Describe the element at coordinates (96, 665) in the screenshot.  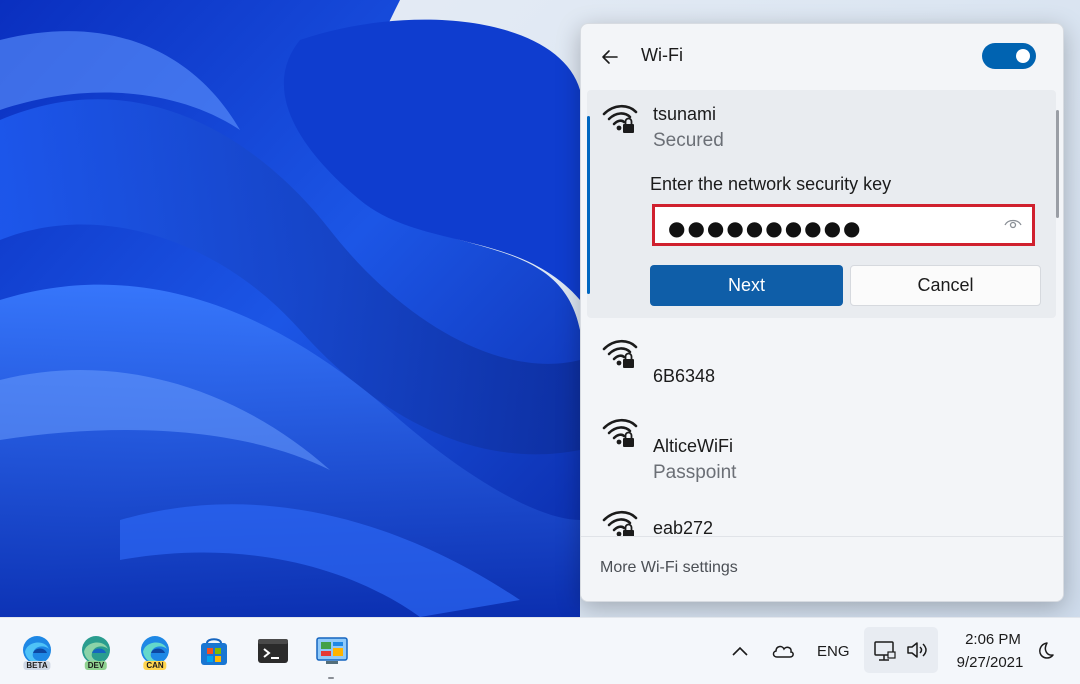
I see `app-badge: DEV` at that location.